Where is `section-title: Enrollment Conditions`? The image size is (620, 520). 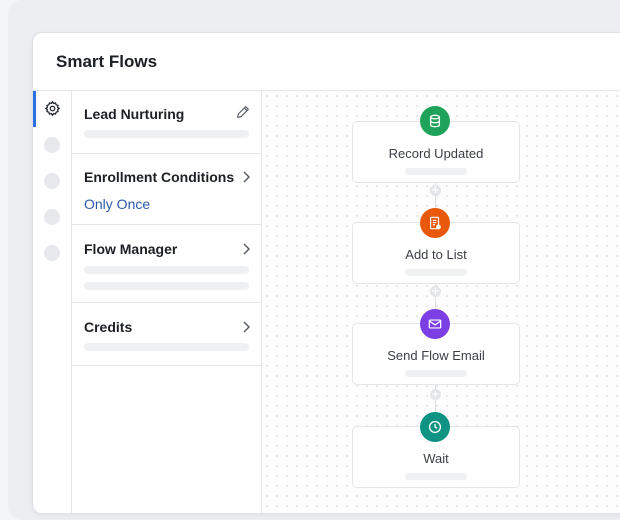 section-title: Enrollment Conditions is located at coordinates (159, 177).